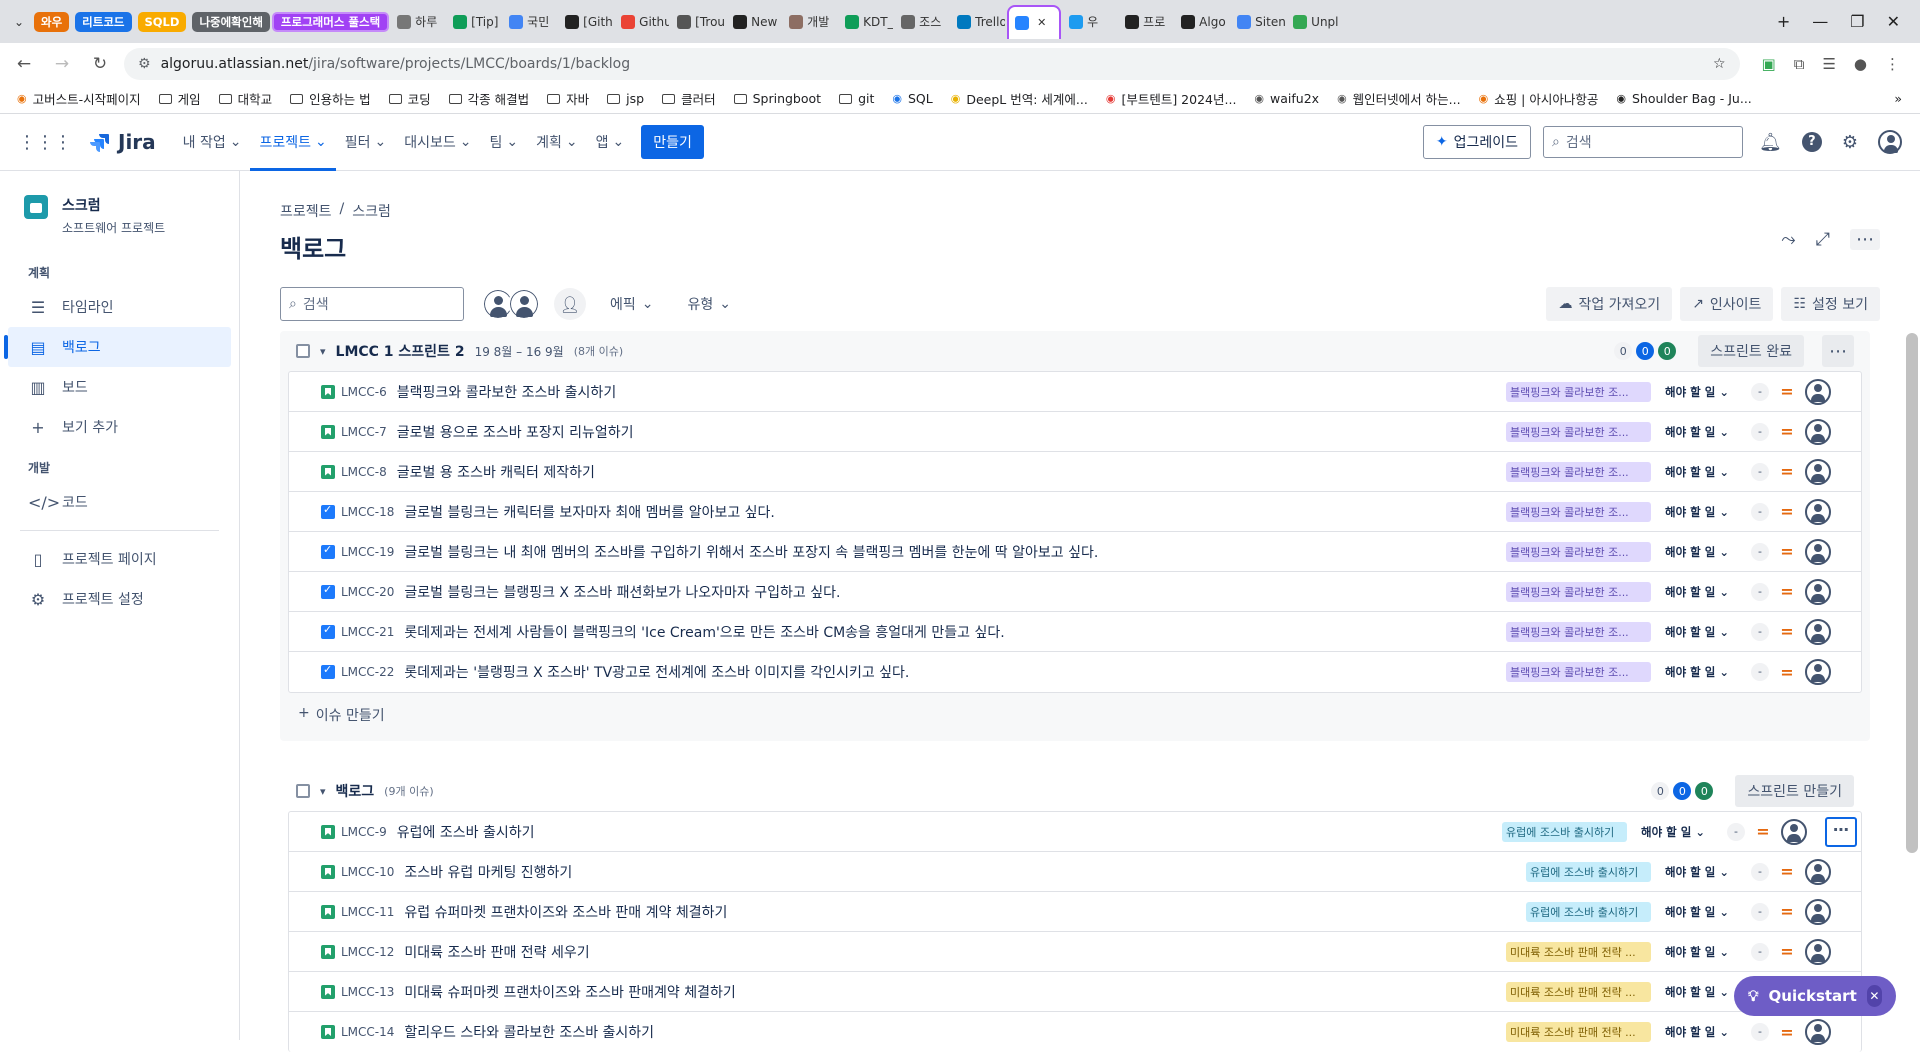 This screenshot has width=1920, height=1052. Describe the element at coordinates (367, 952) in the screenshot. I see `issue-key: LMCC-12` at that location.